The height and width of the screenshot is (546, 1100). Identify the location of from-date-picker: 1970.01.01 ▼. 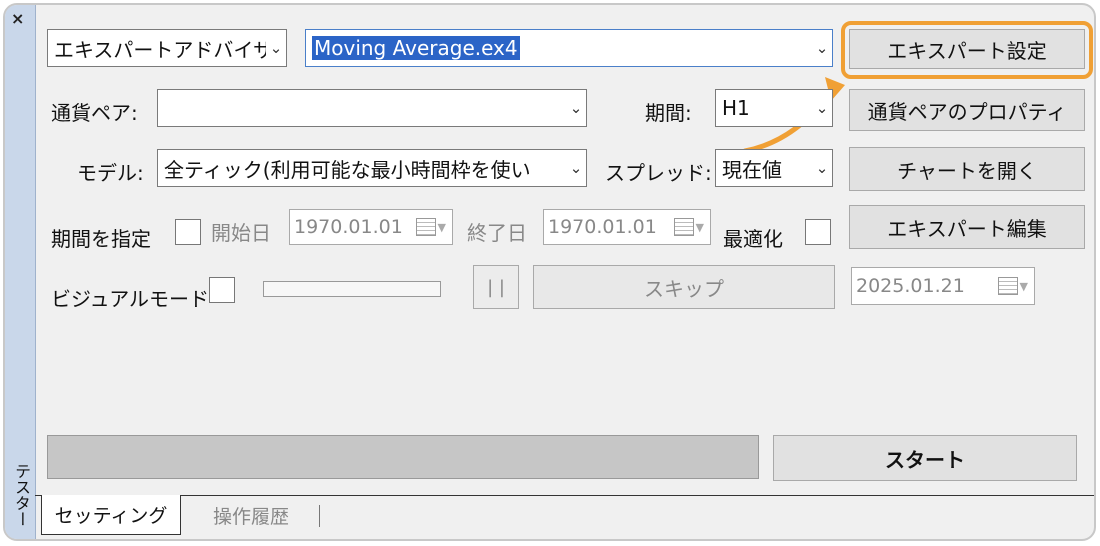
(371, 227).